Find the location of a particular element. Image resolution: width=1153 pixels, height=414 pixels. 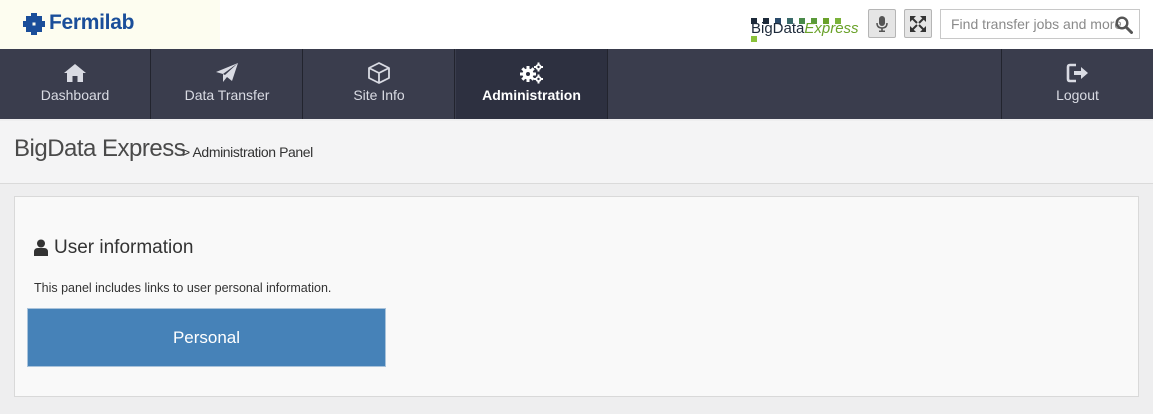

nav-item-administration: Administration is located at coordinates (532, 84).